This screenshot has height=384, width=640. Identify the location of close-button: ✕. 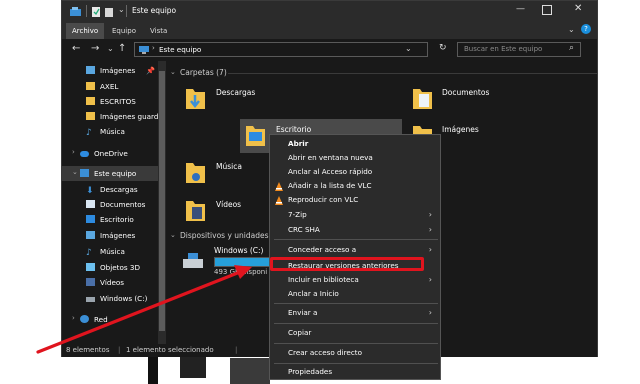
(578, 8).